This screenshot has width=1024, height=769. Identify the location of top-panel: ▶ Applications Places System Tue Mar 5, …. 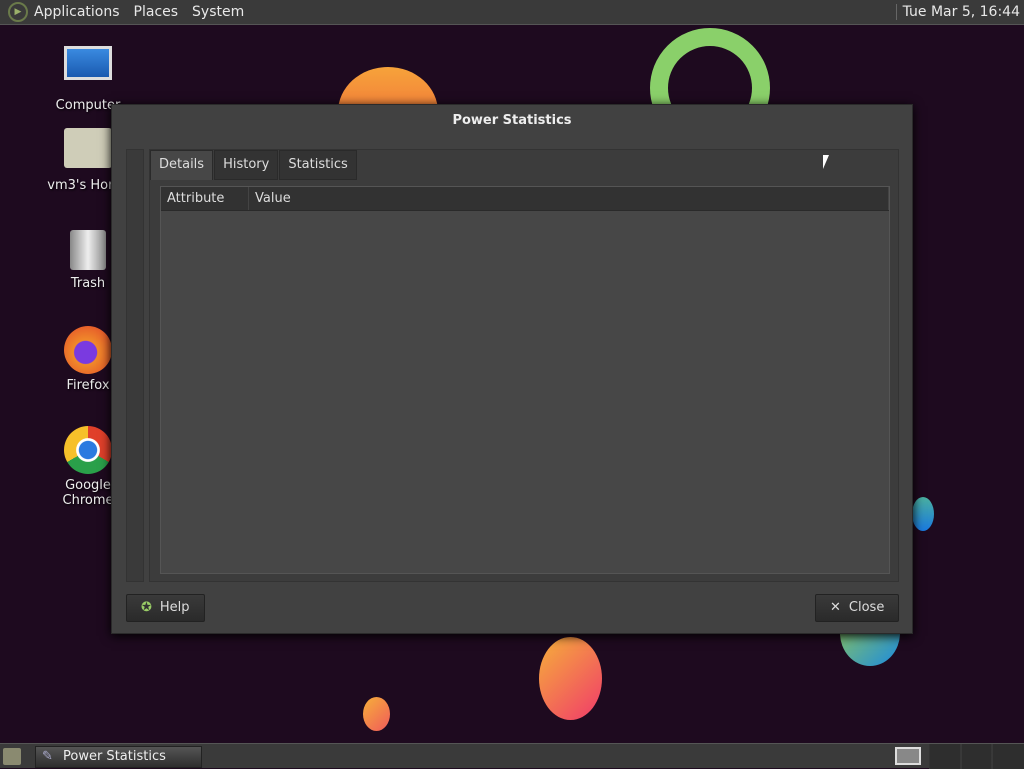
(512, 12).